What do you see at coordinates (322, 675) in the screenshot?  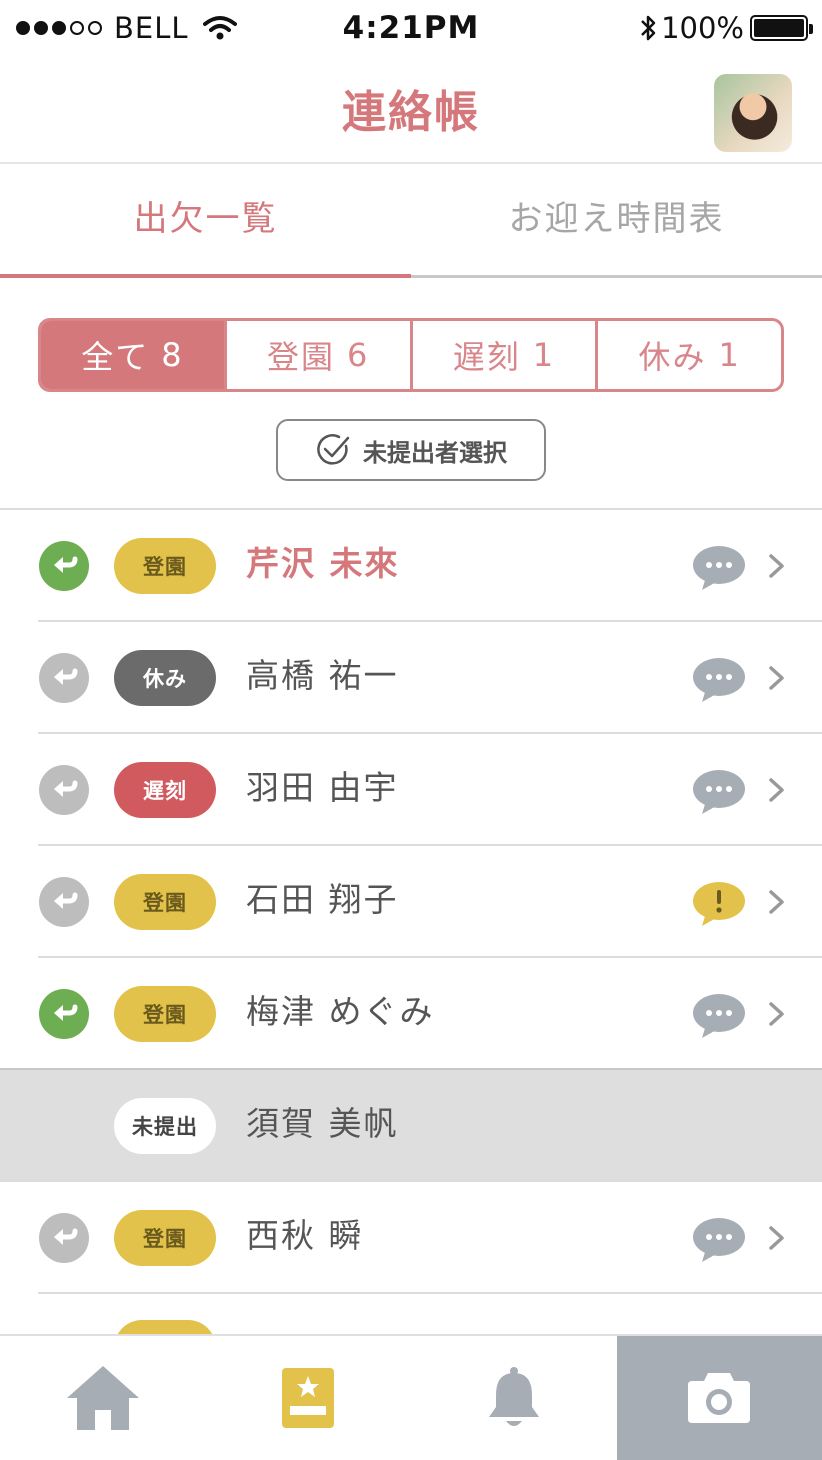 I see `student-name: 高橋 祐一` at bounding box center [322, 675].